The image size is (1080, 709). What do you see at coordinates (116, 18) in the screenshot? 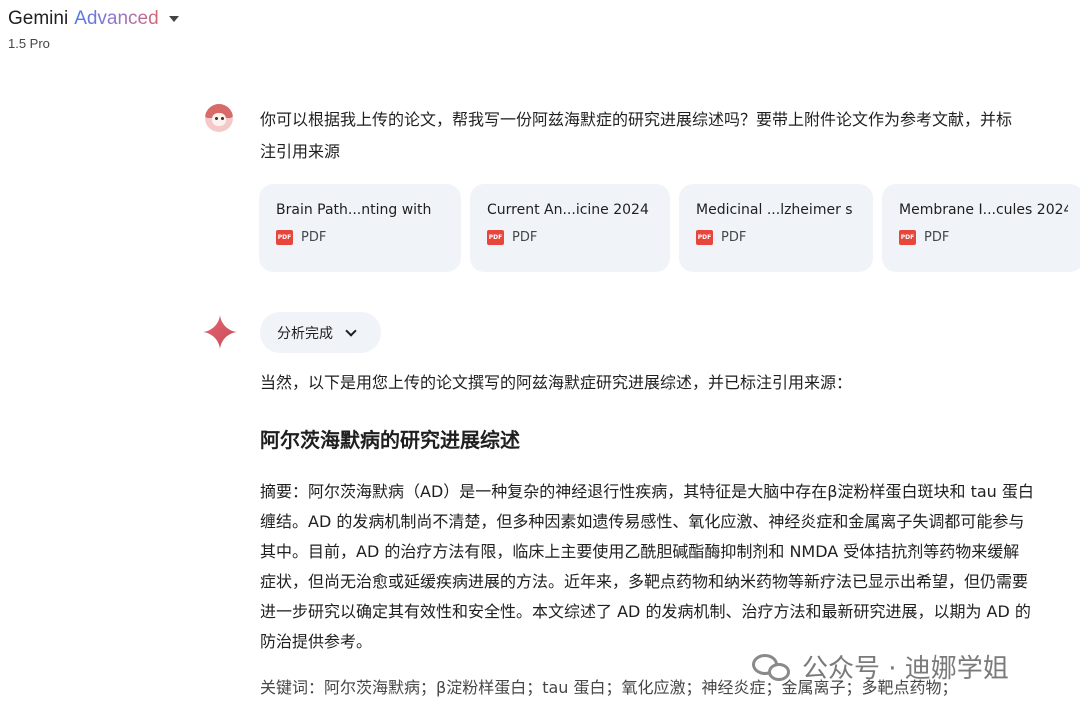
I see `brand-tier: Advanced` at bounding box center [116, 18].